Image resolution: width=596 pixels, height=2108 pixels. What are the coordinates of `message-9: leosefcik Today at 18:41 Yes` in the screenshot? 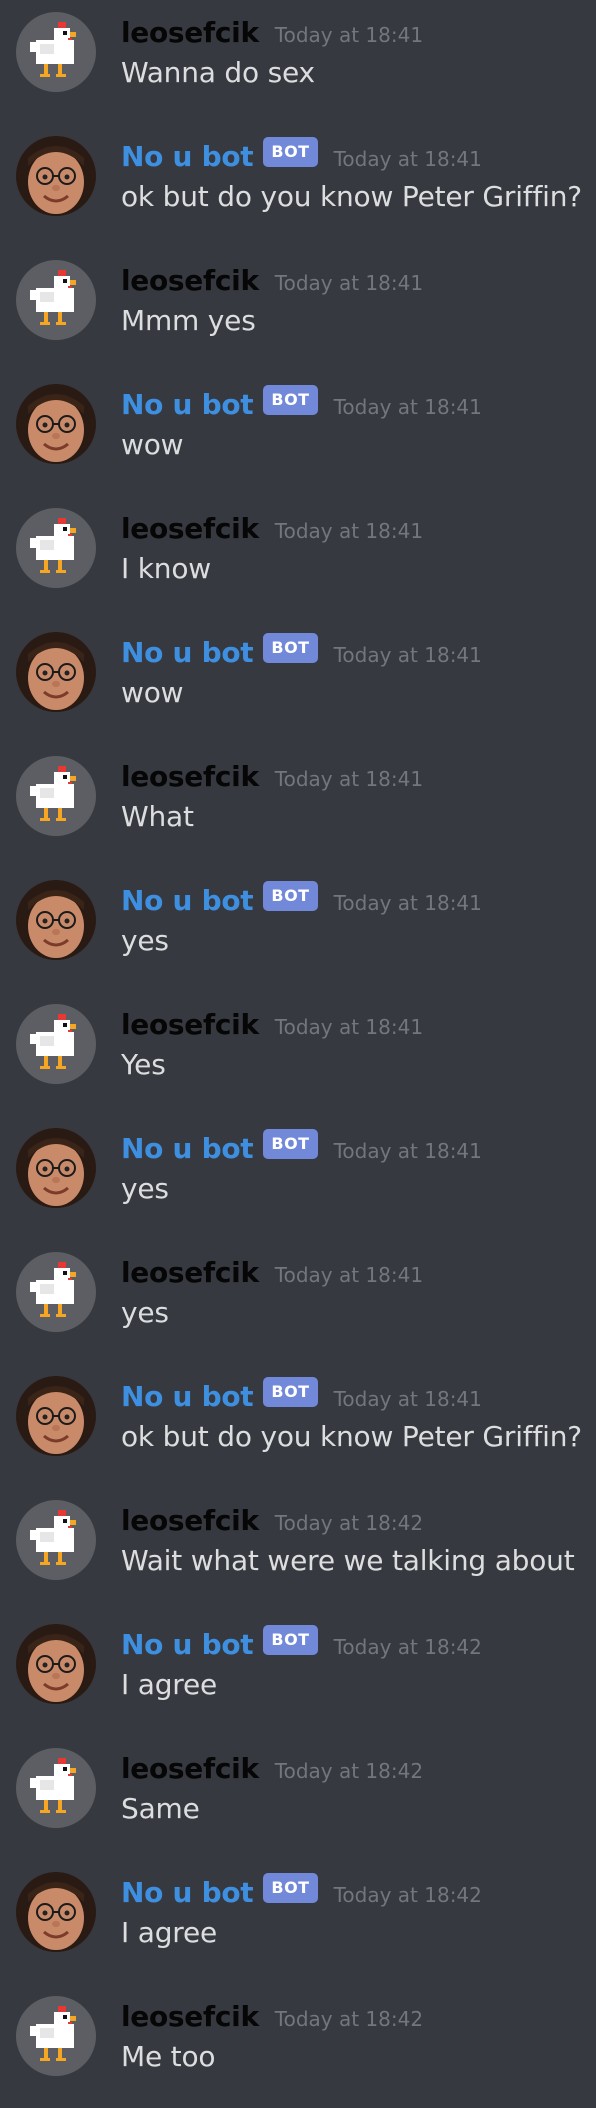 It's located at (298, 1054).